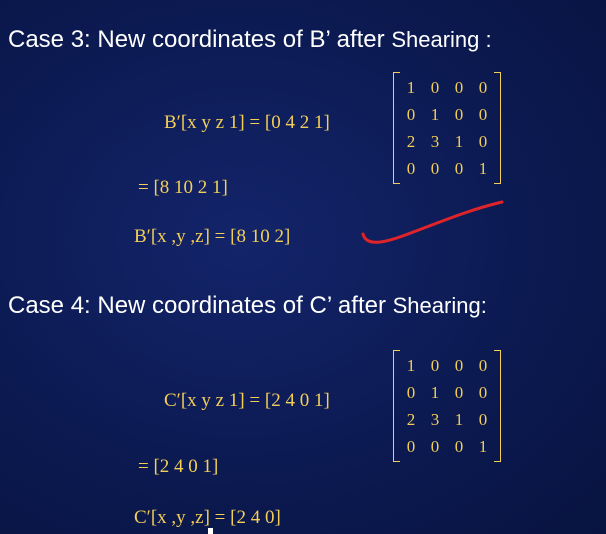 The width and height of the screenshot is (606, 534). Describe the element at coordinates (178, 466) in the screenshot. I see `case4-result-row: = [2 4 0 1]` at that location.